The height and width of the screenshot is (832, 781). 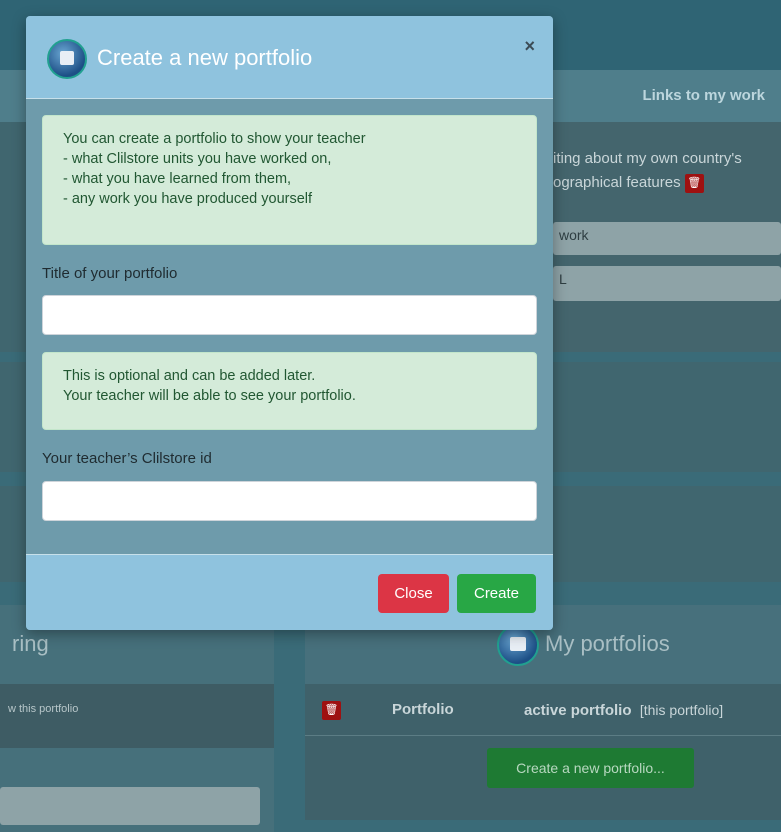 What do you see at coordinates (423, 709) in the screenshot?
I see `portfolio-column-label: Portfolio` at bounding box center [423, 709].